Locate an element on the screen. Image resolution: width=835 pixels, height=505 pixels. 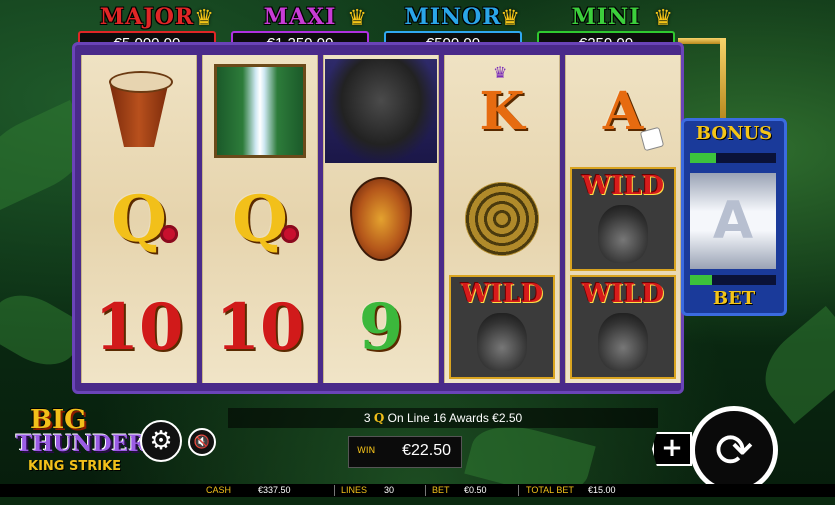
spin-button: ⟳ is located at coordinates (734, 450).